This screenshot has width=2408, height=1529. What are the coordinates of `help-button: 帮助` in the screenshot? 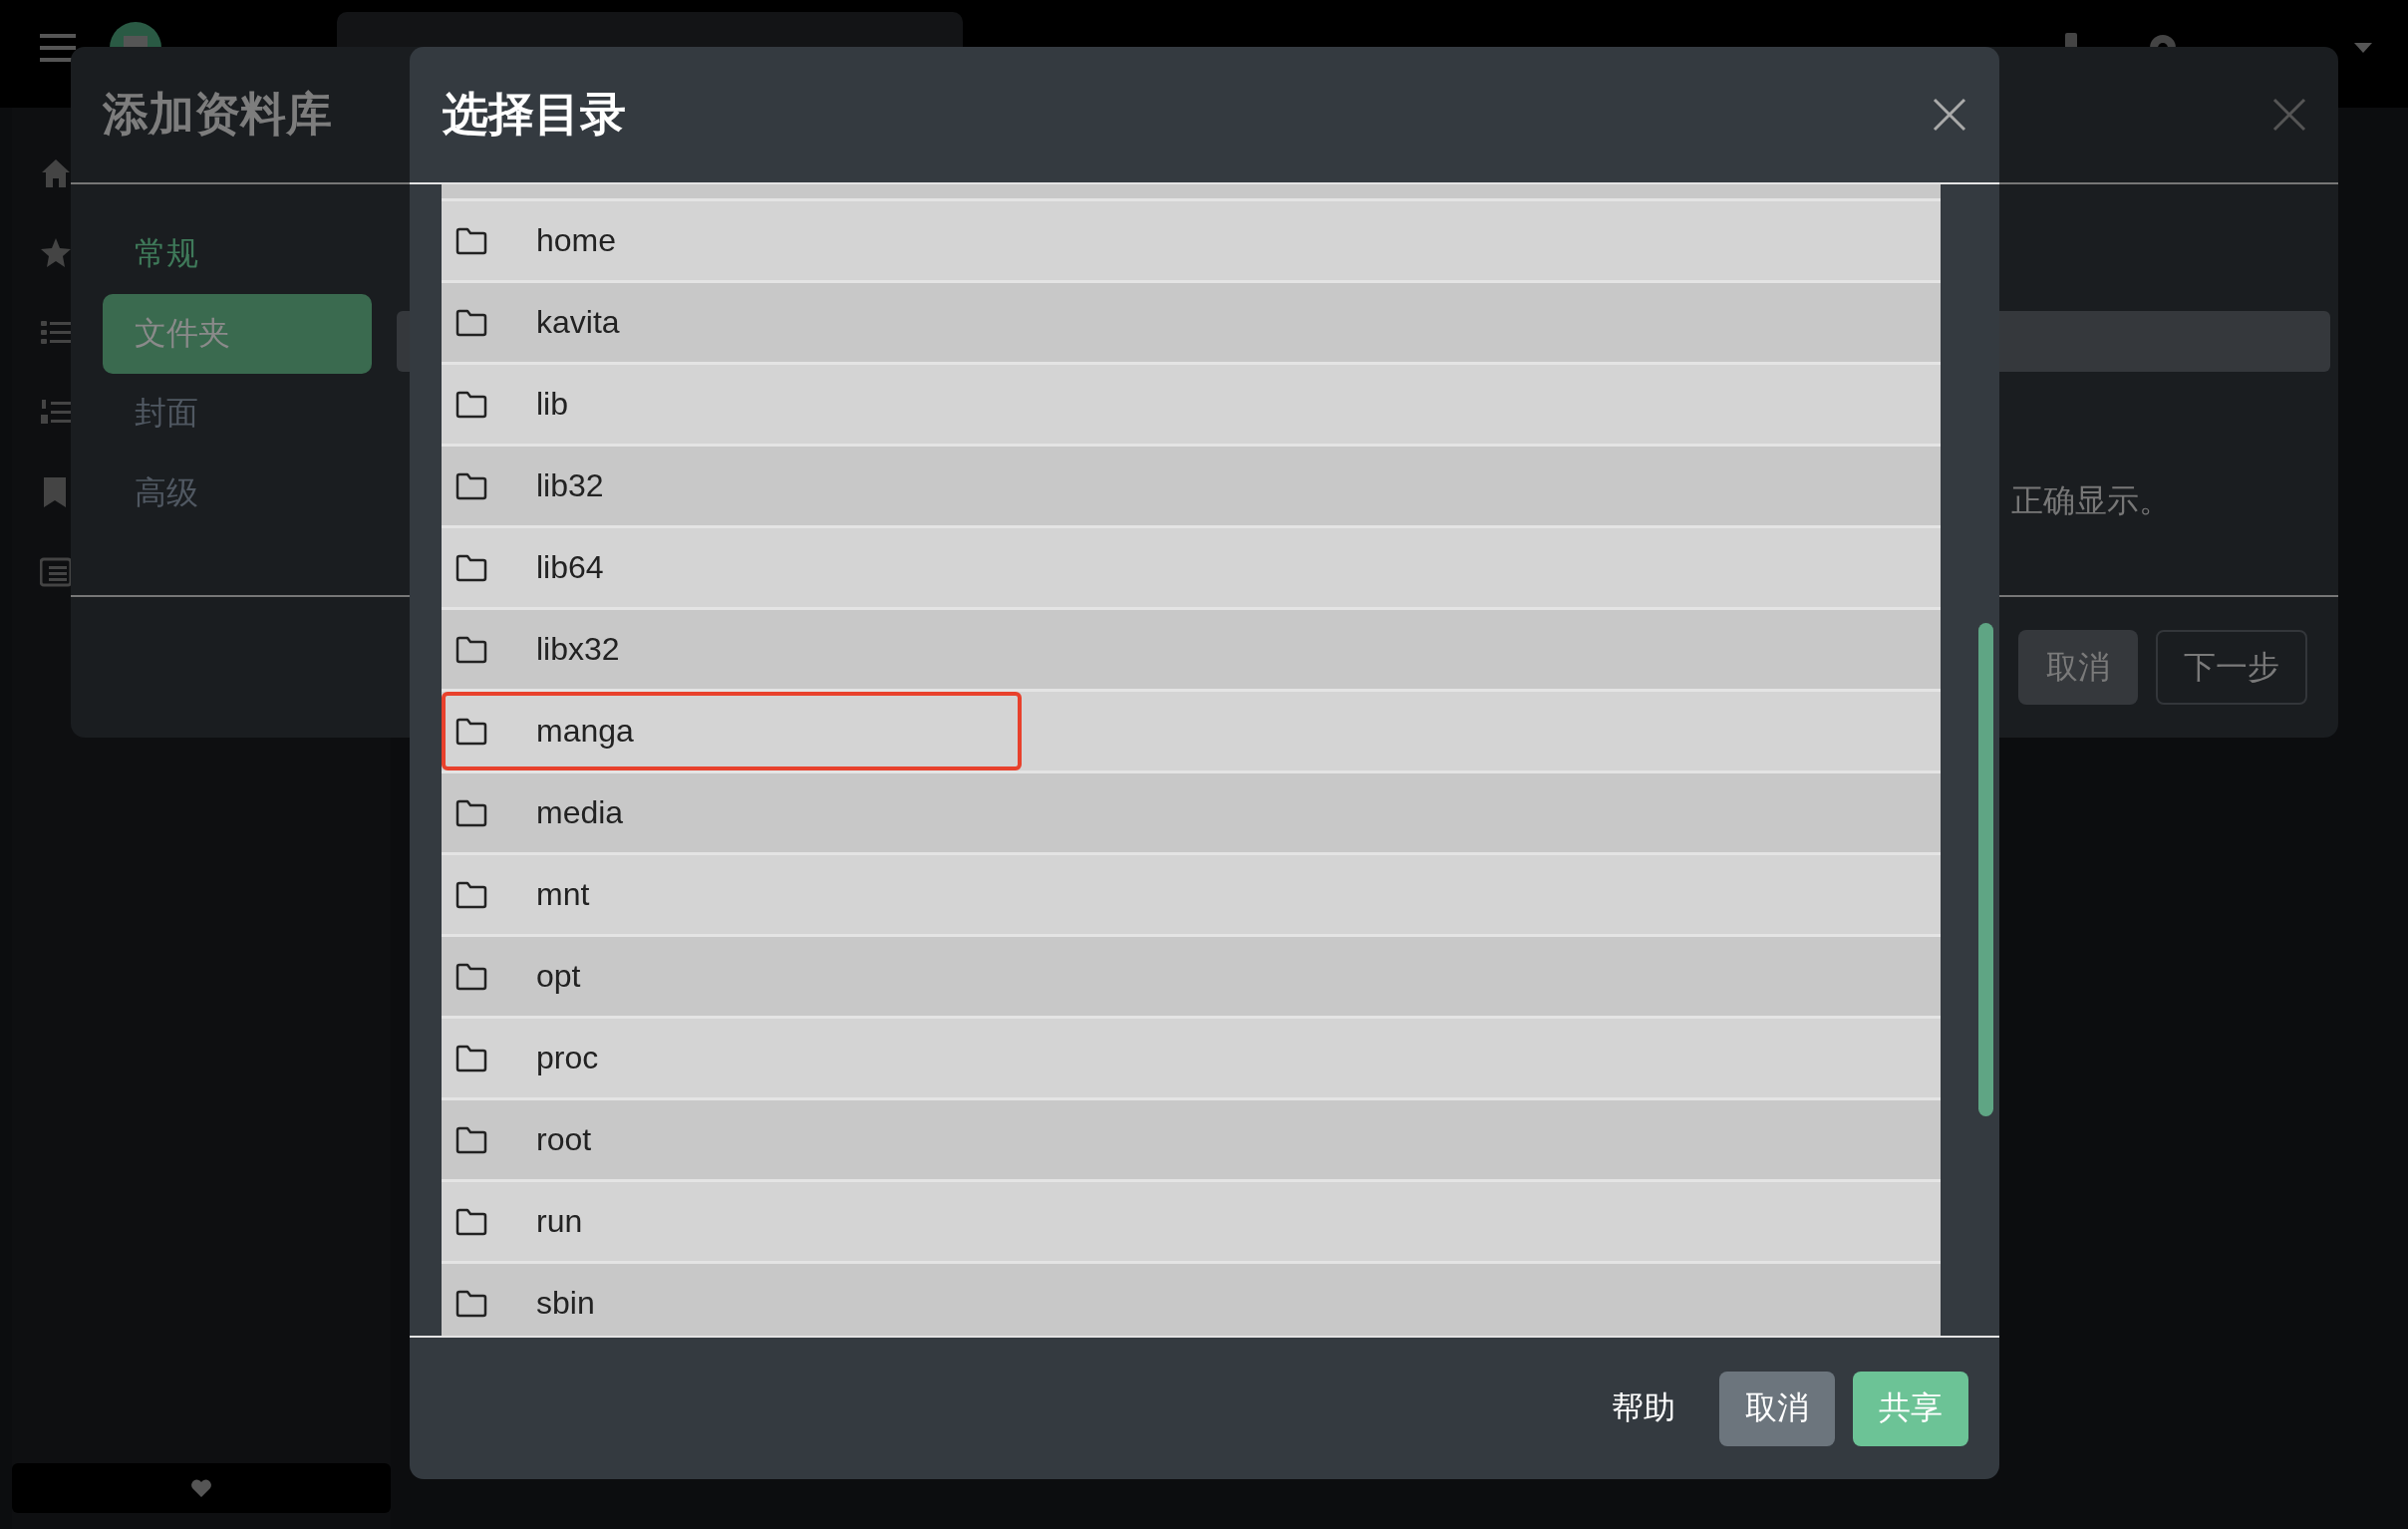 It's located at (1643, 1408).